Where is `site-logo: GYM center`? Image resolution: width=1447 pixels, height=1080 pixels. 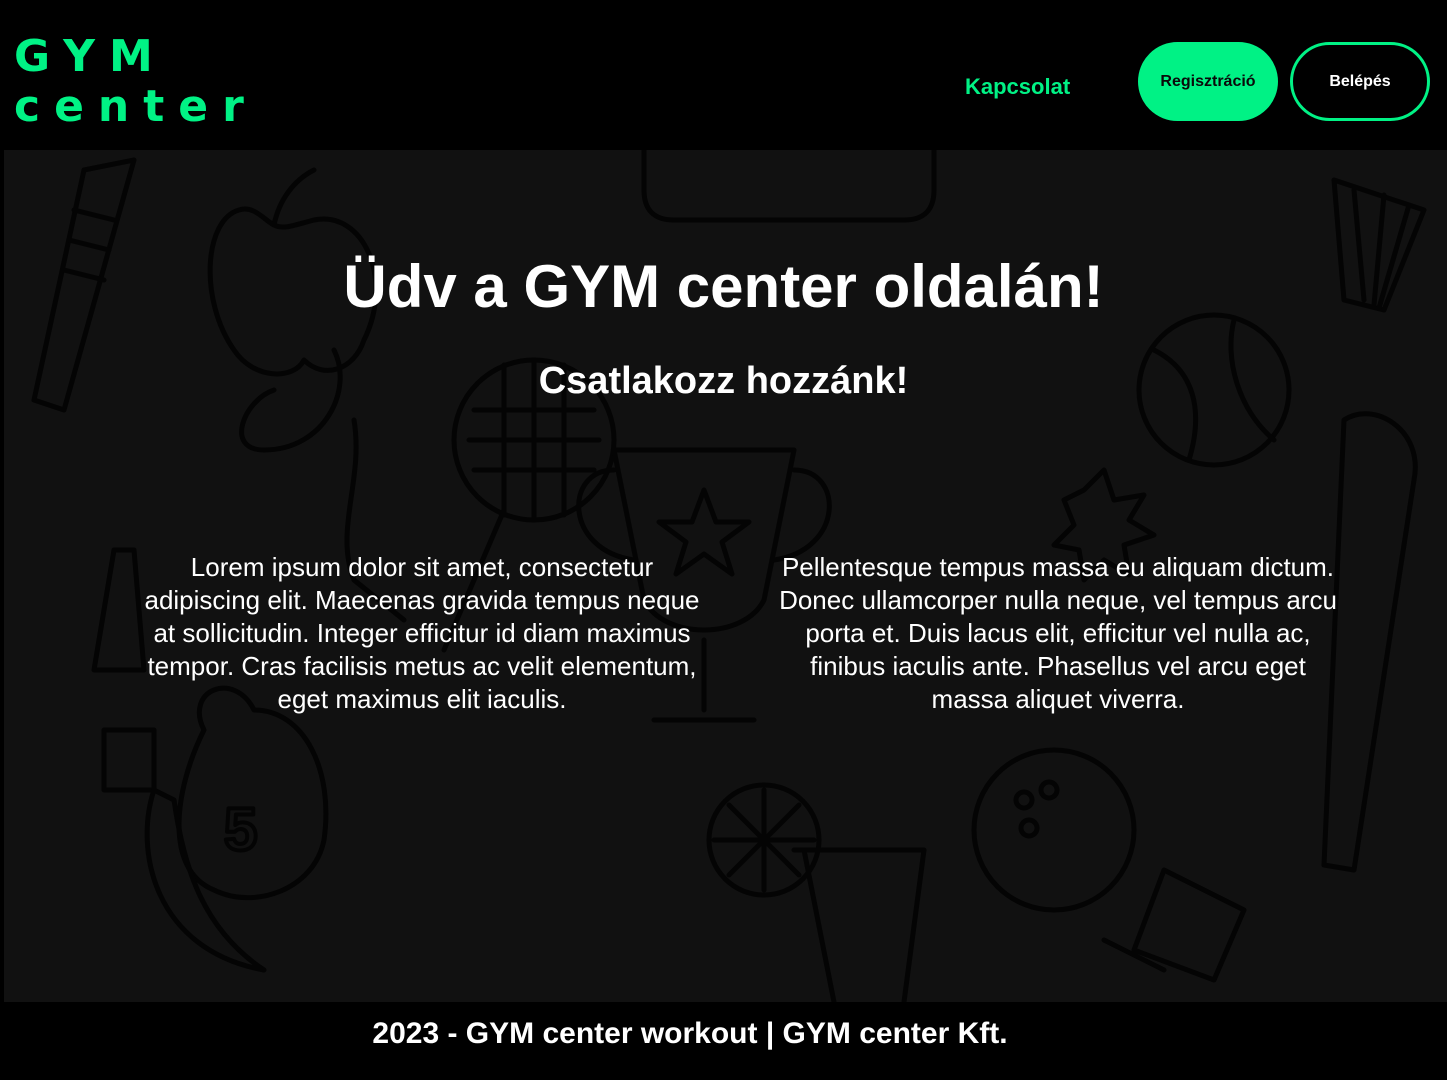
site-logo: GYM center is located at coordinates (136, 82).